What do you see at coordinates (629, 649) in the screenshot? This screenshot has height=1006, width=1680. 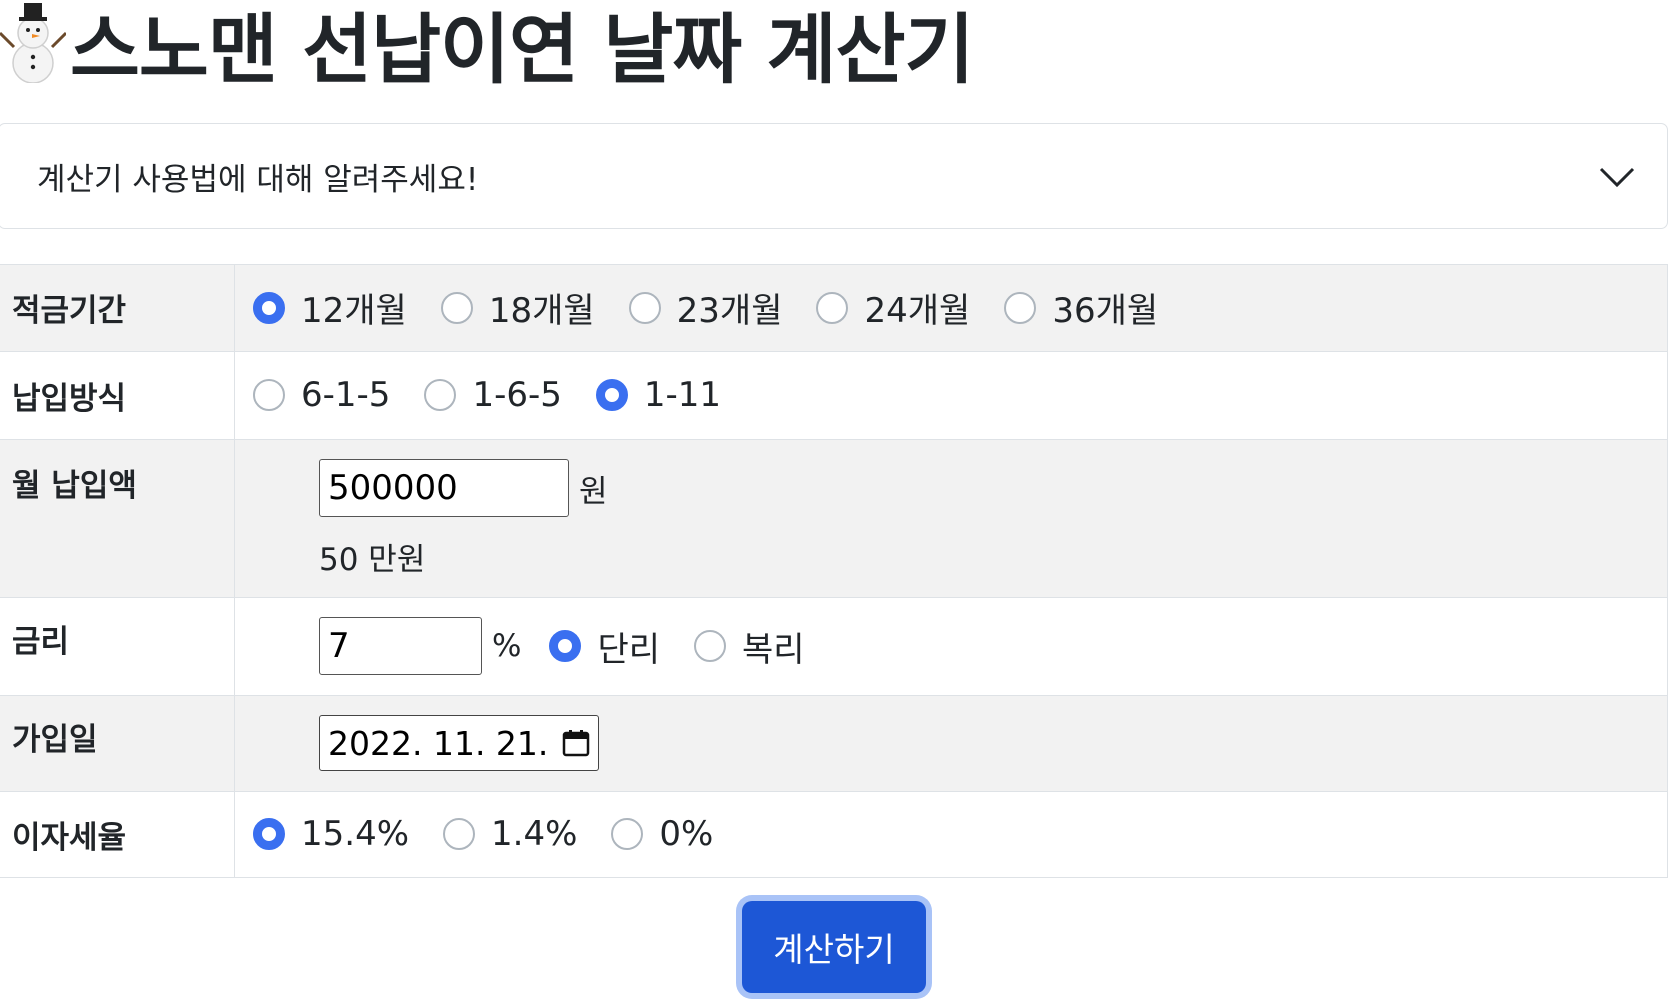 I see `radio-option-label: 단리` at bounding box center [629, 649].